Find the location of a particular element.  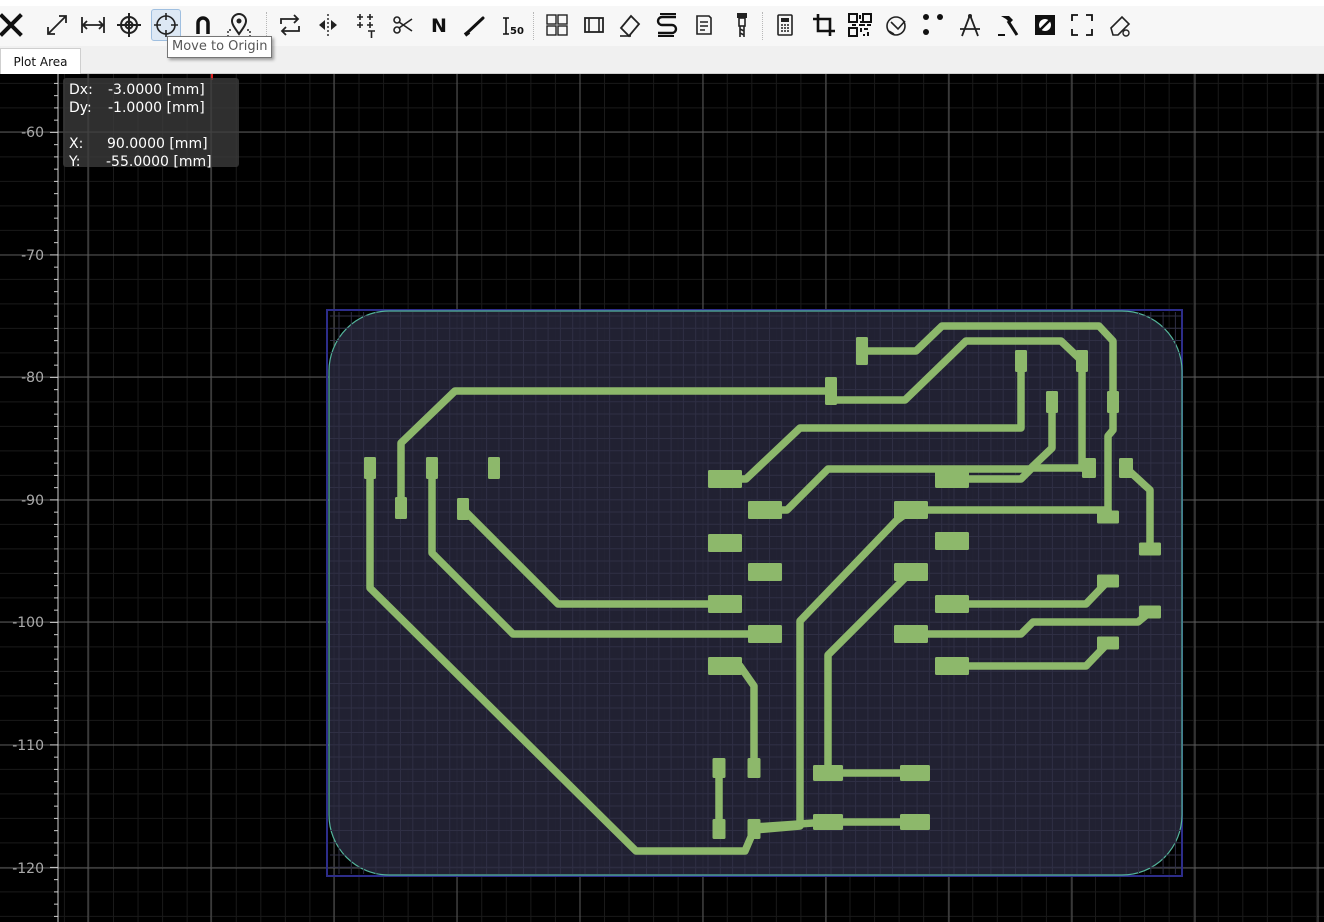

paint-diamond-icon is located at coordinates (630, 26).